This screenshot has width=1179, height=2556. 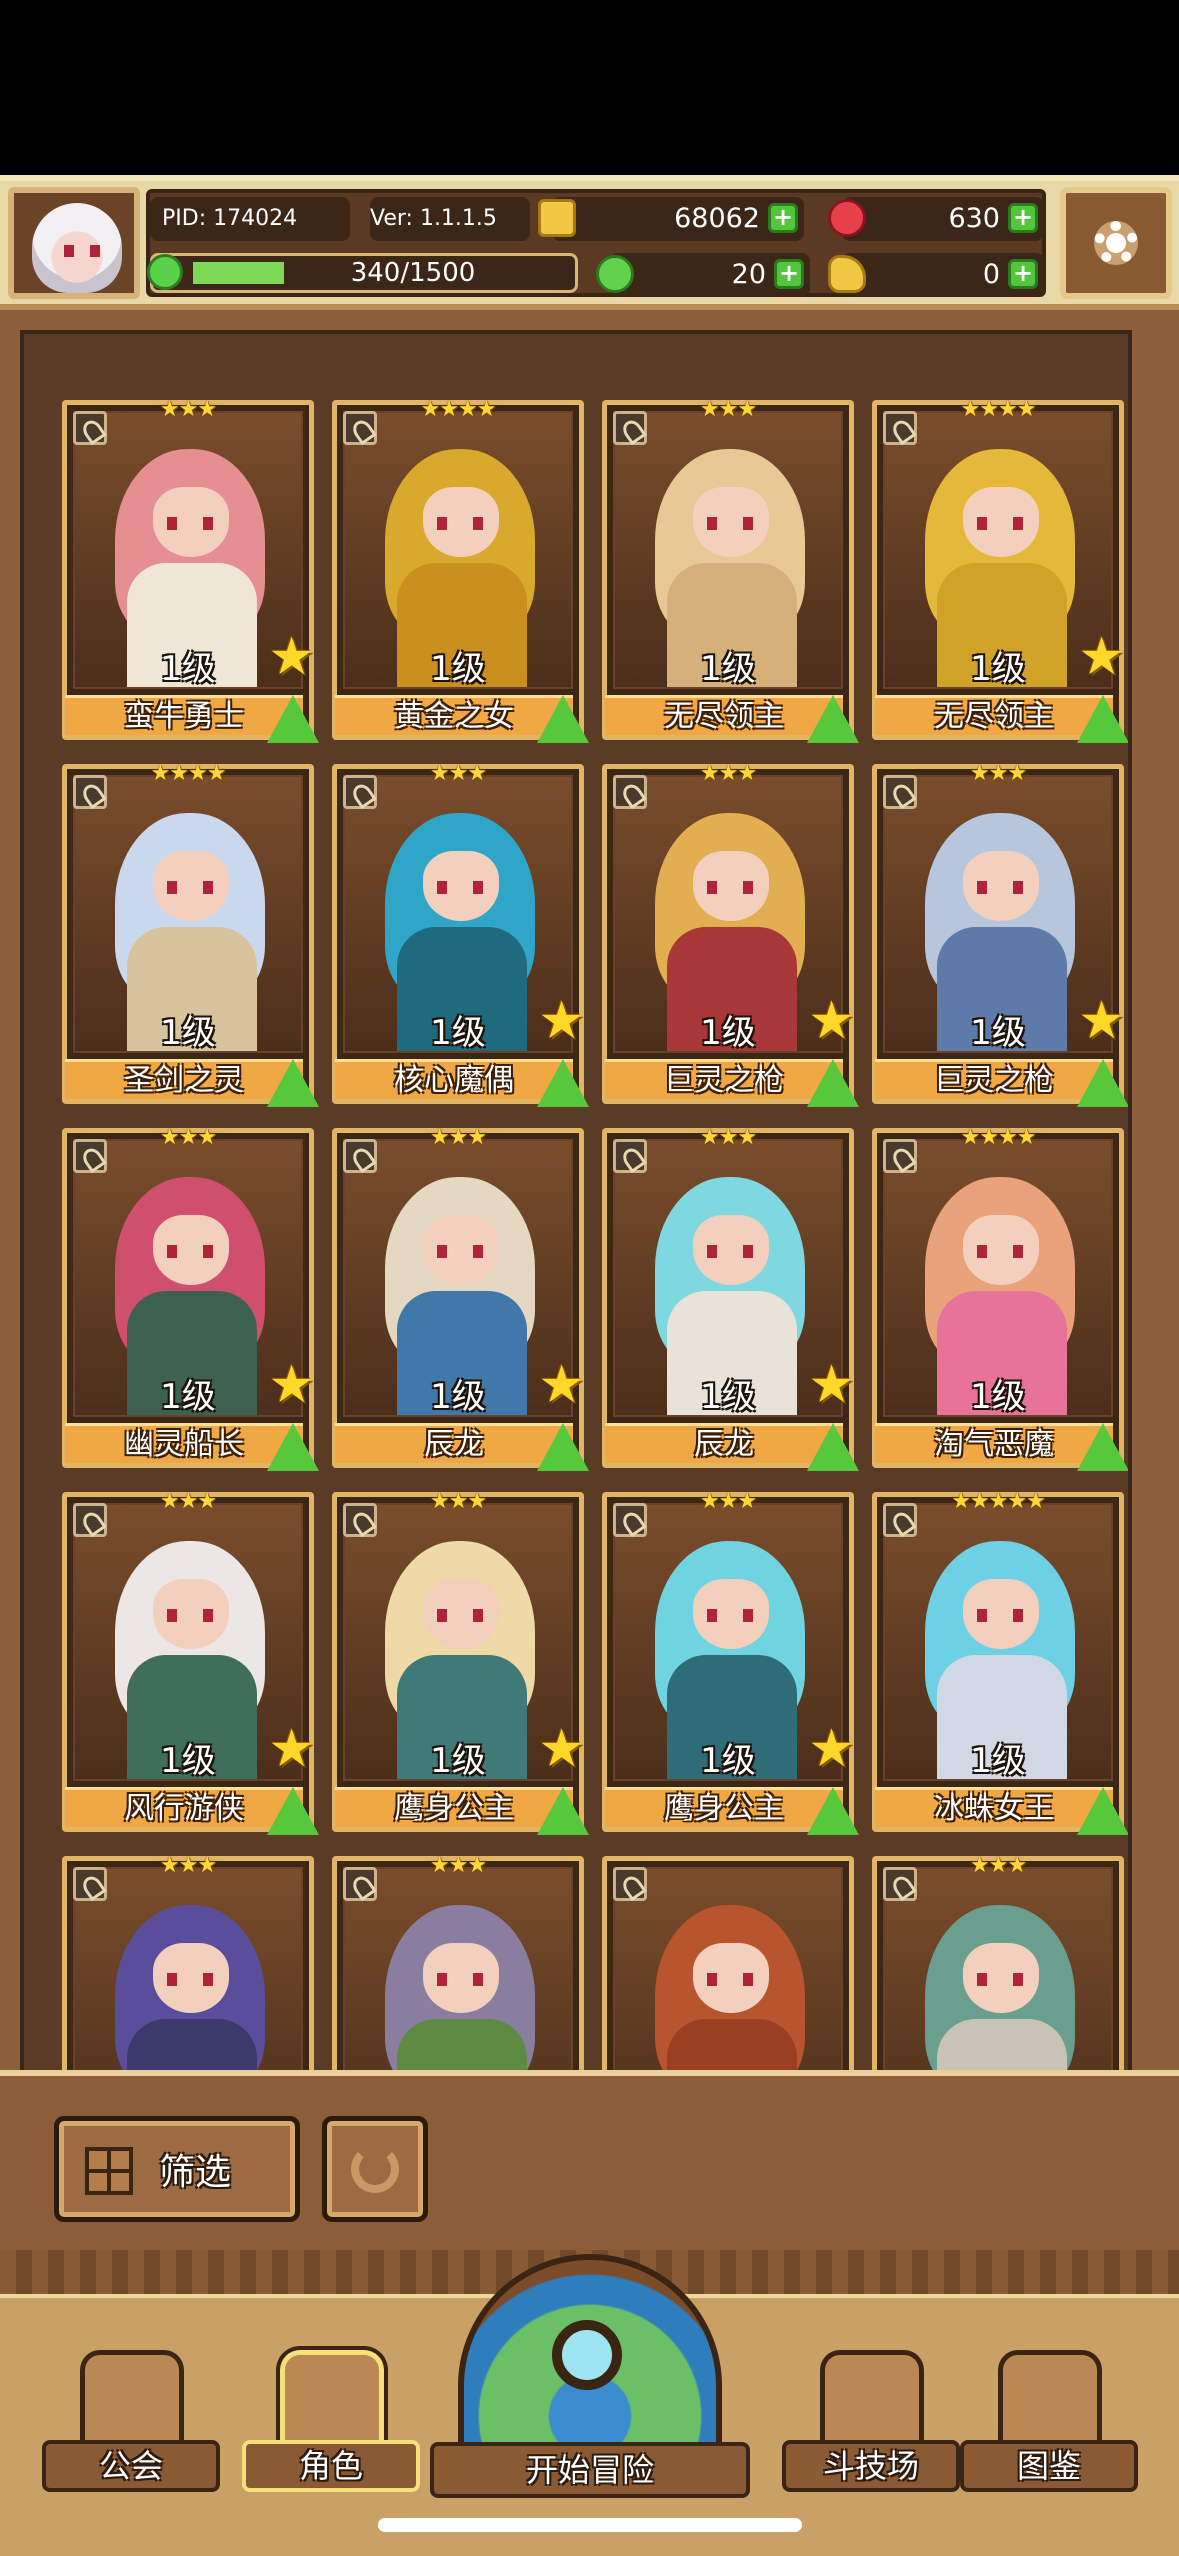 I want to click on gold-value: 68062, so click(x=717, y=218).